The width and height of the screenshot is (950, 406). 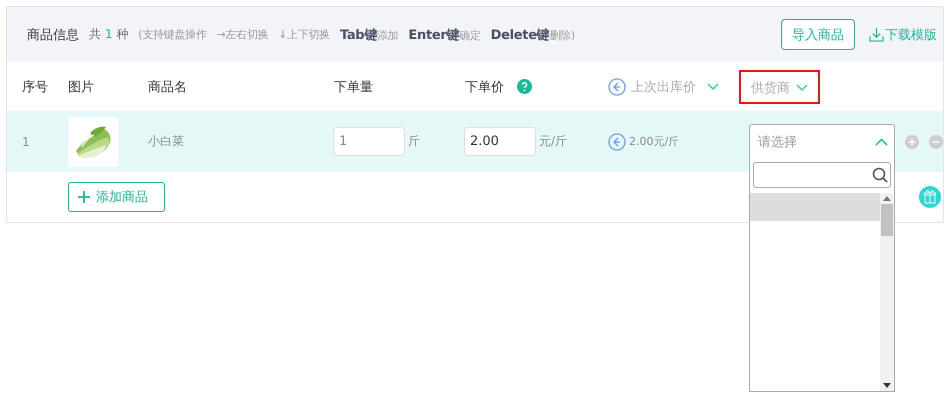 What do you see at coordinates (881, 142) in the screenshot?
I see `chevron-icon` at bounding box center [881, 142].